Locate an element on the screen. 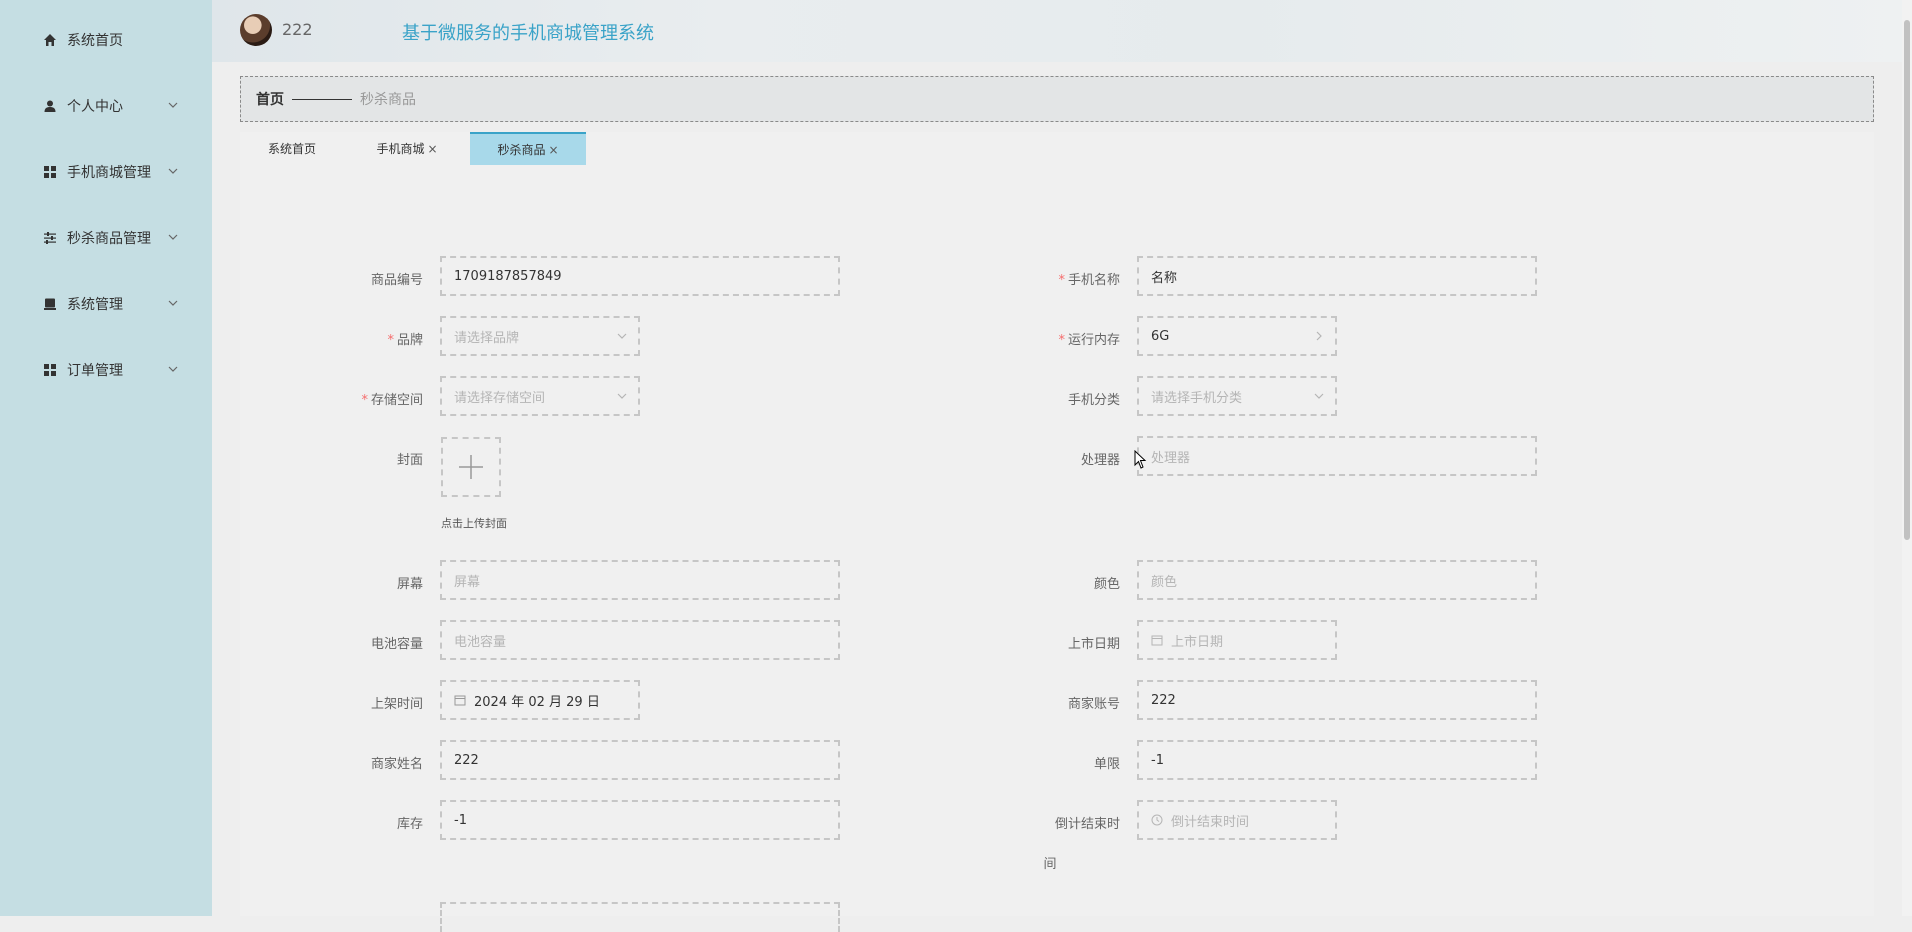  label-countdown-end: 倒计结束时 is located at coordinates (1087, 824).